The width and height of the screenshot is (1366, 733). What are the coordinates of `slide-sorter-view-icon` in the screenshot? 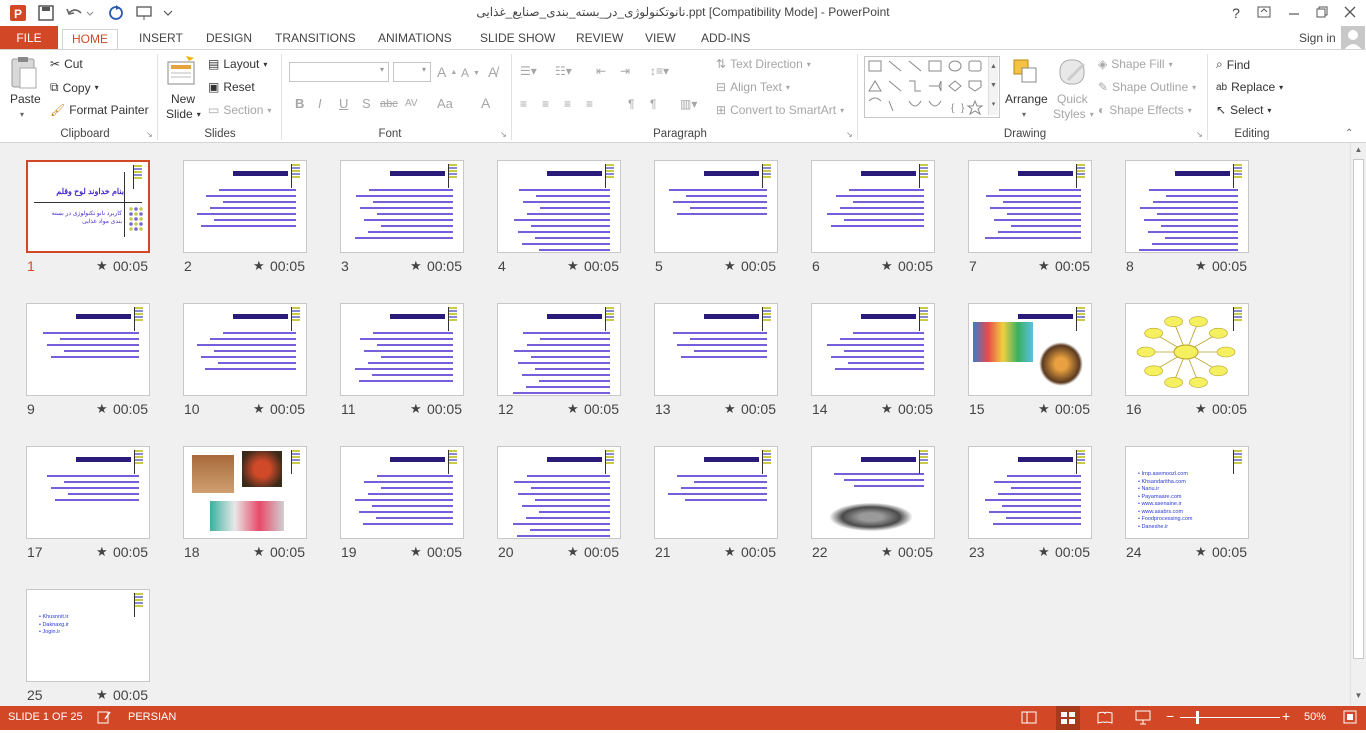 It's located at (1068, 718).